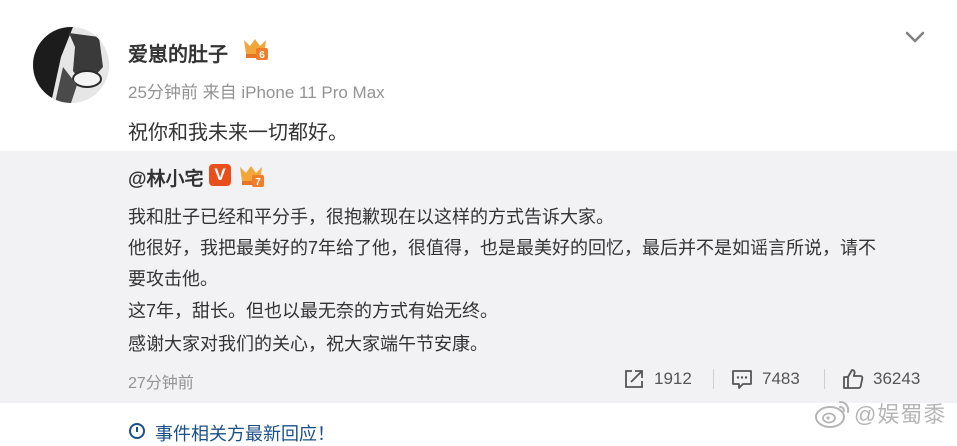 The height and width of the screenshot is (446, 957). Describe the element at coordinates (137, 431) in the screenshot. I see `topic-icon` at that location.